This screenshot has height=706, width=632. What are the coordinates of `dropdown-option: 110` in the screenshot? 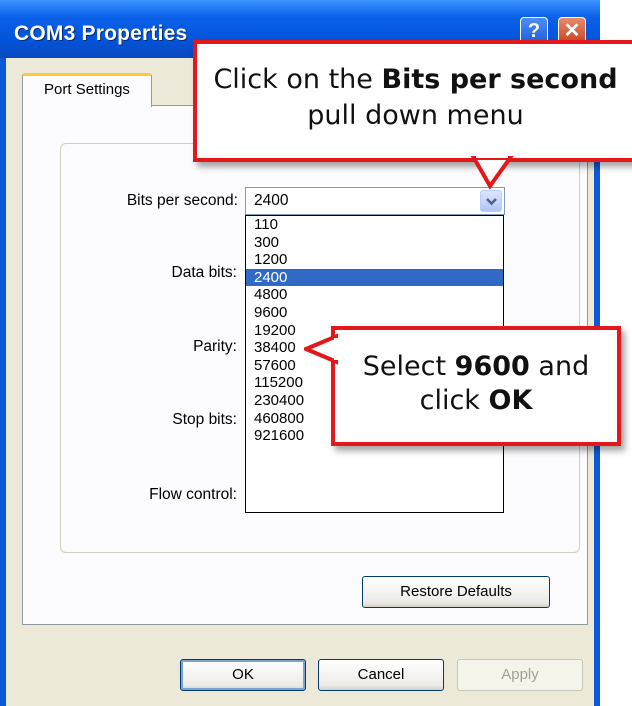 It's located at (374, 225).